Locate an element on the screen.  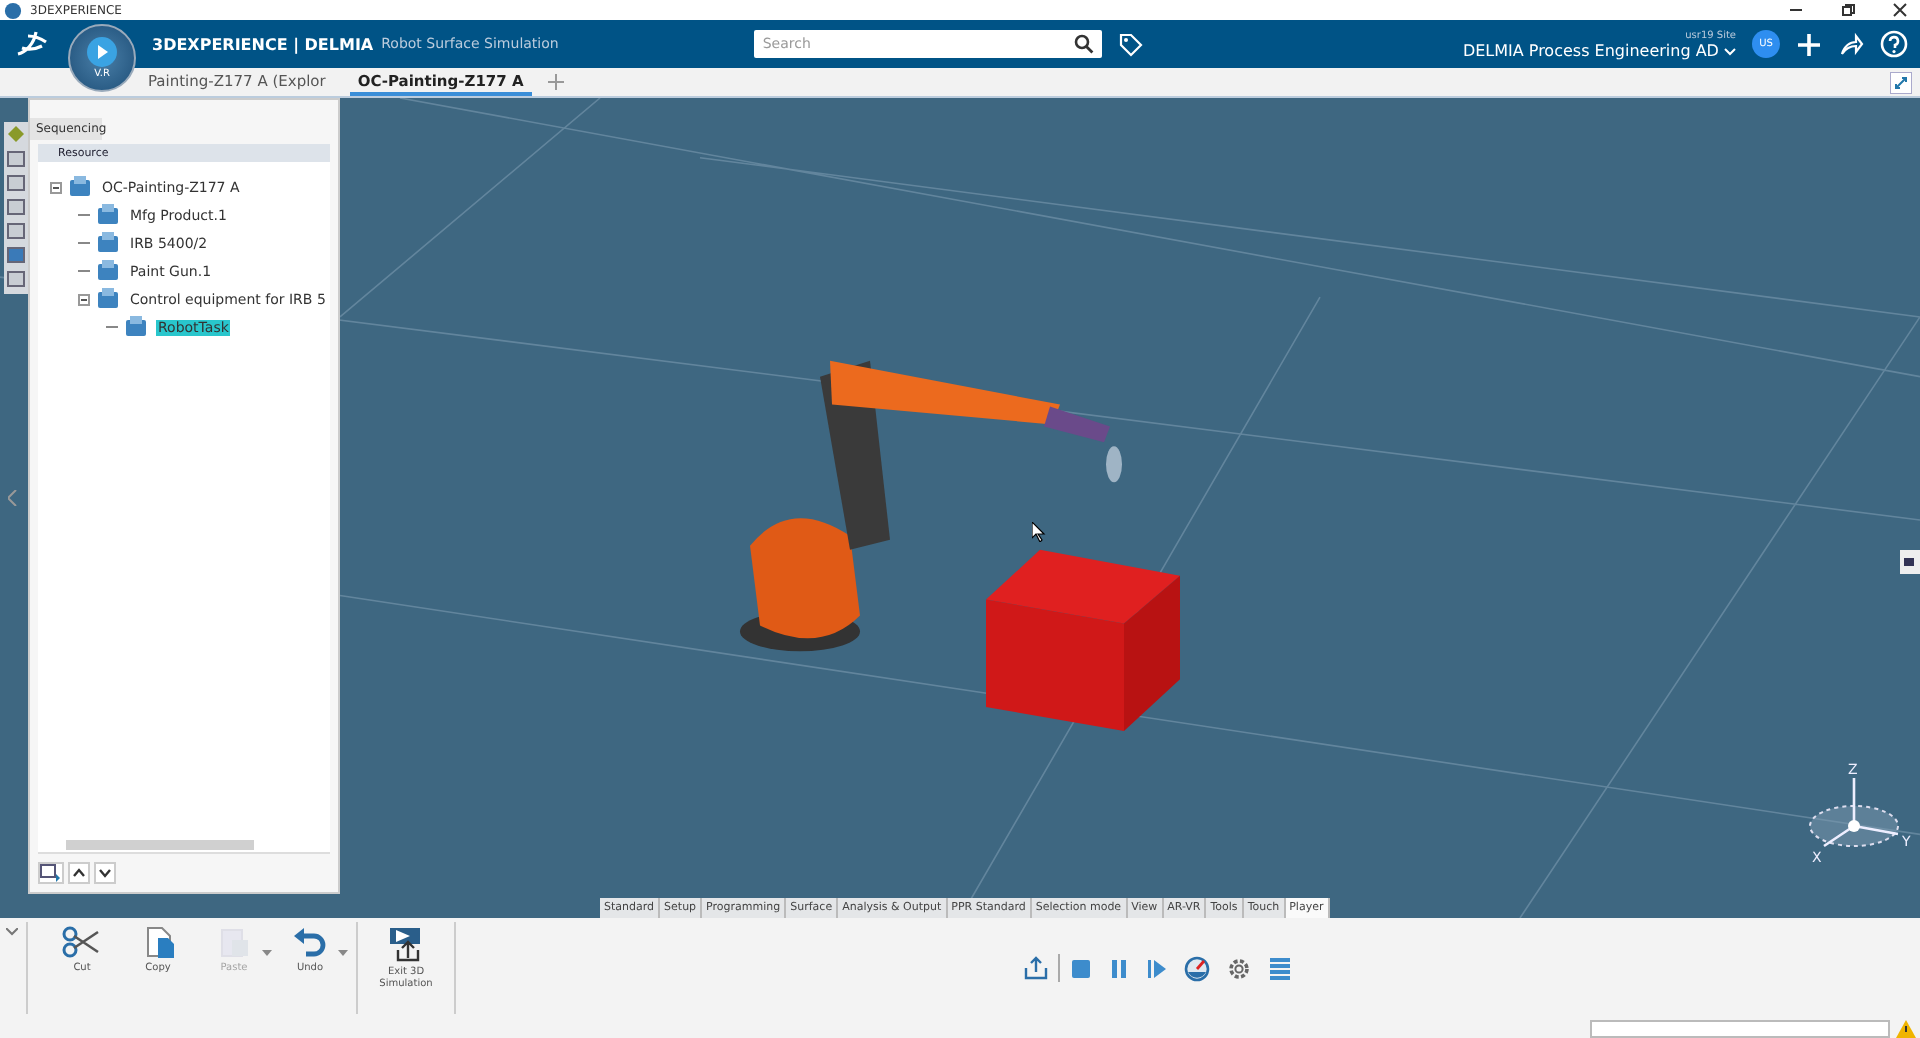
settings-icon is located at coordinates (1239, 968).